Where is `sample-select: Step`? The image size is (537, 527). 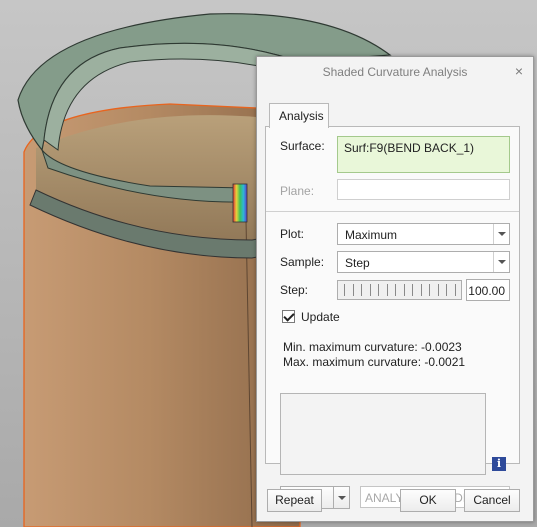 sample-select: Step is located at coordinates (423, 262).